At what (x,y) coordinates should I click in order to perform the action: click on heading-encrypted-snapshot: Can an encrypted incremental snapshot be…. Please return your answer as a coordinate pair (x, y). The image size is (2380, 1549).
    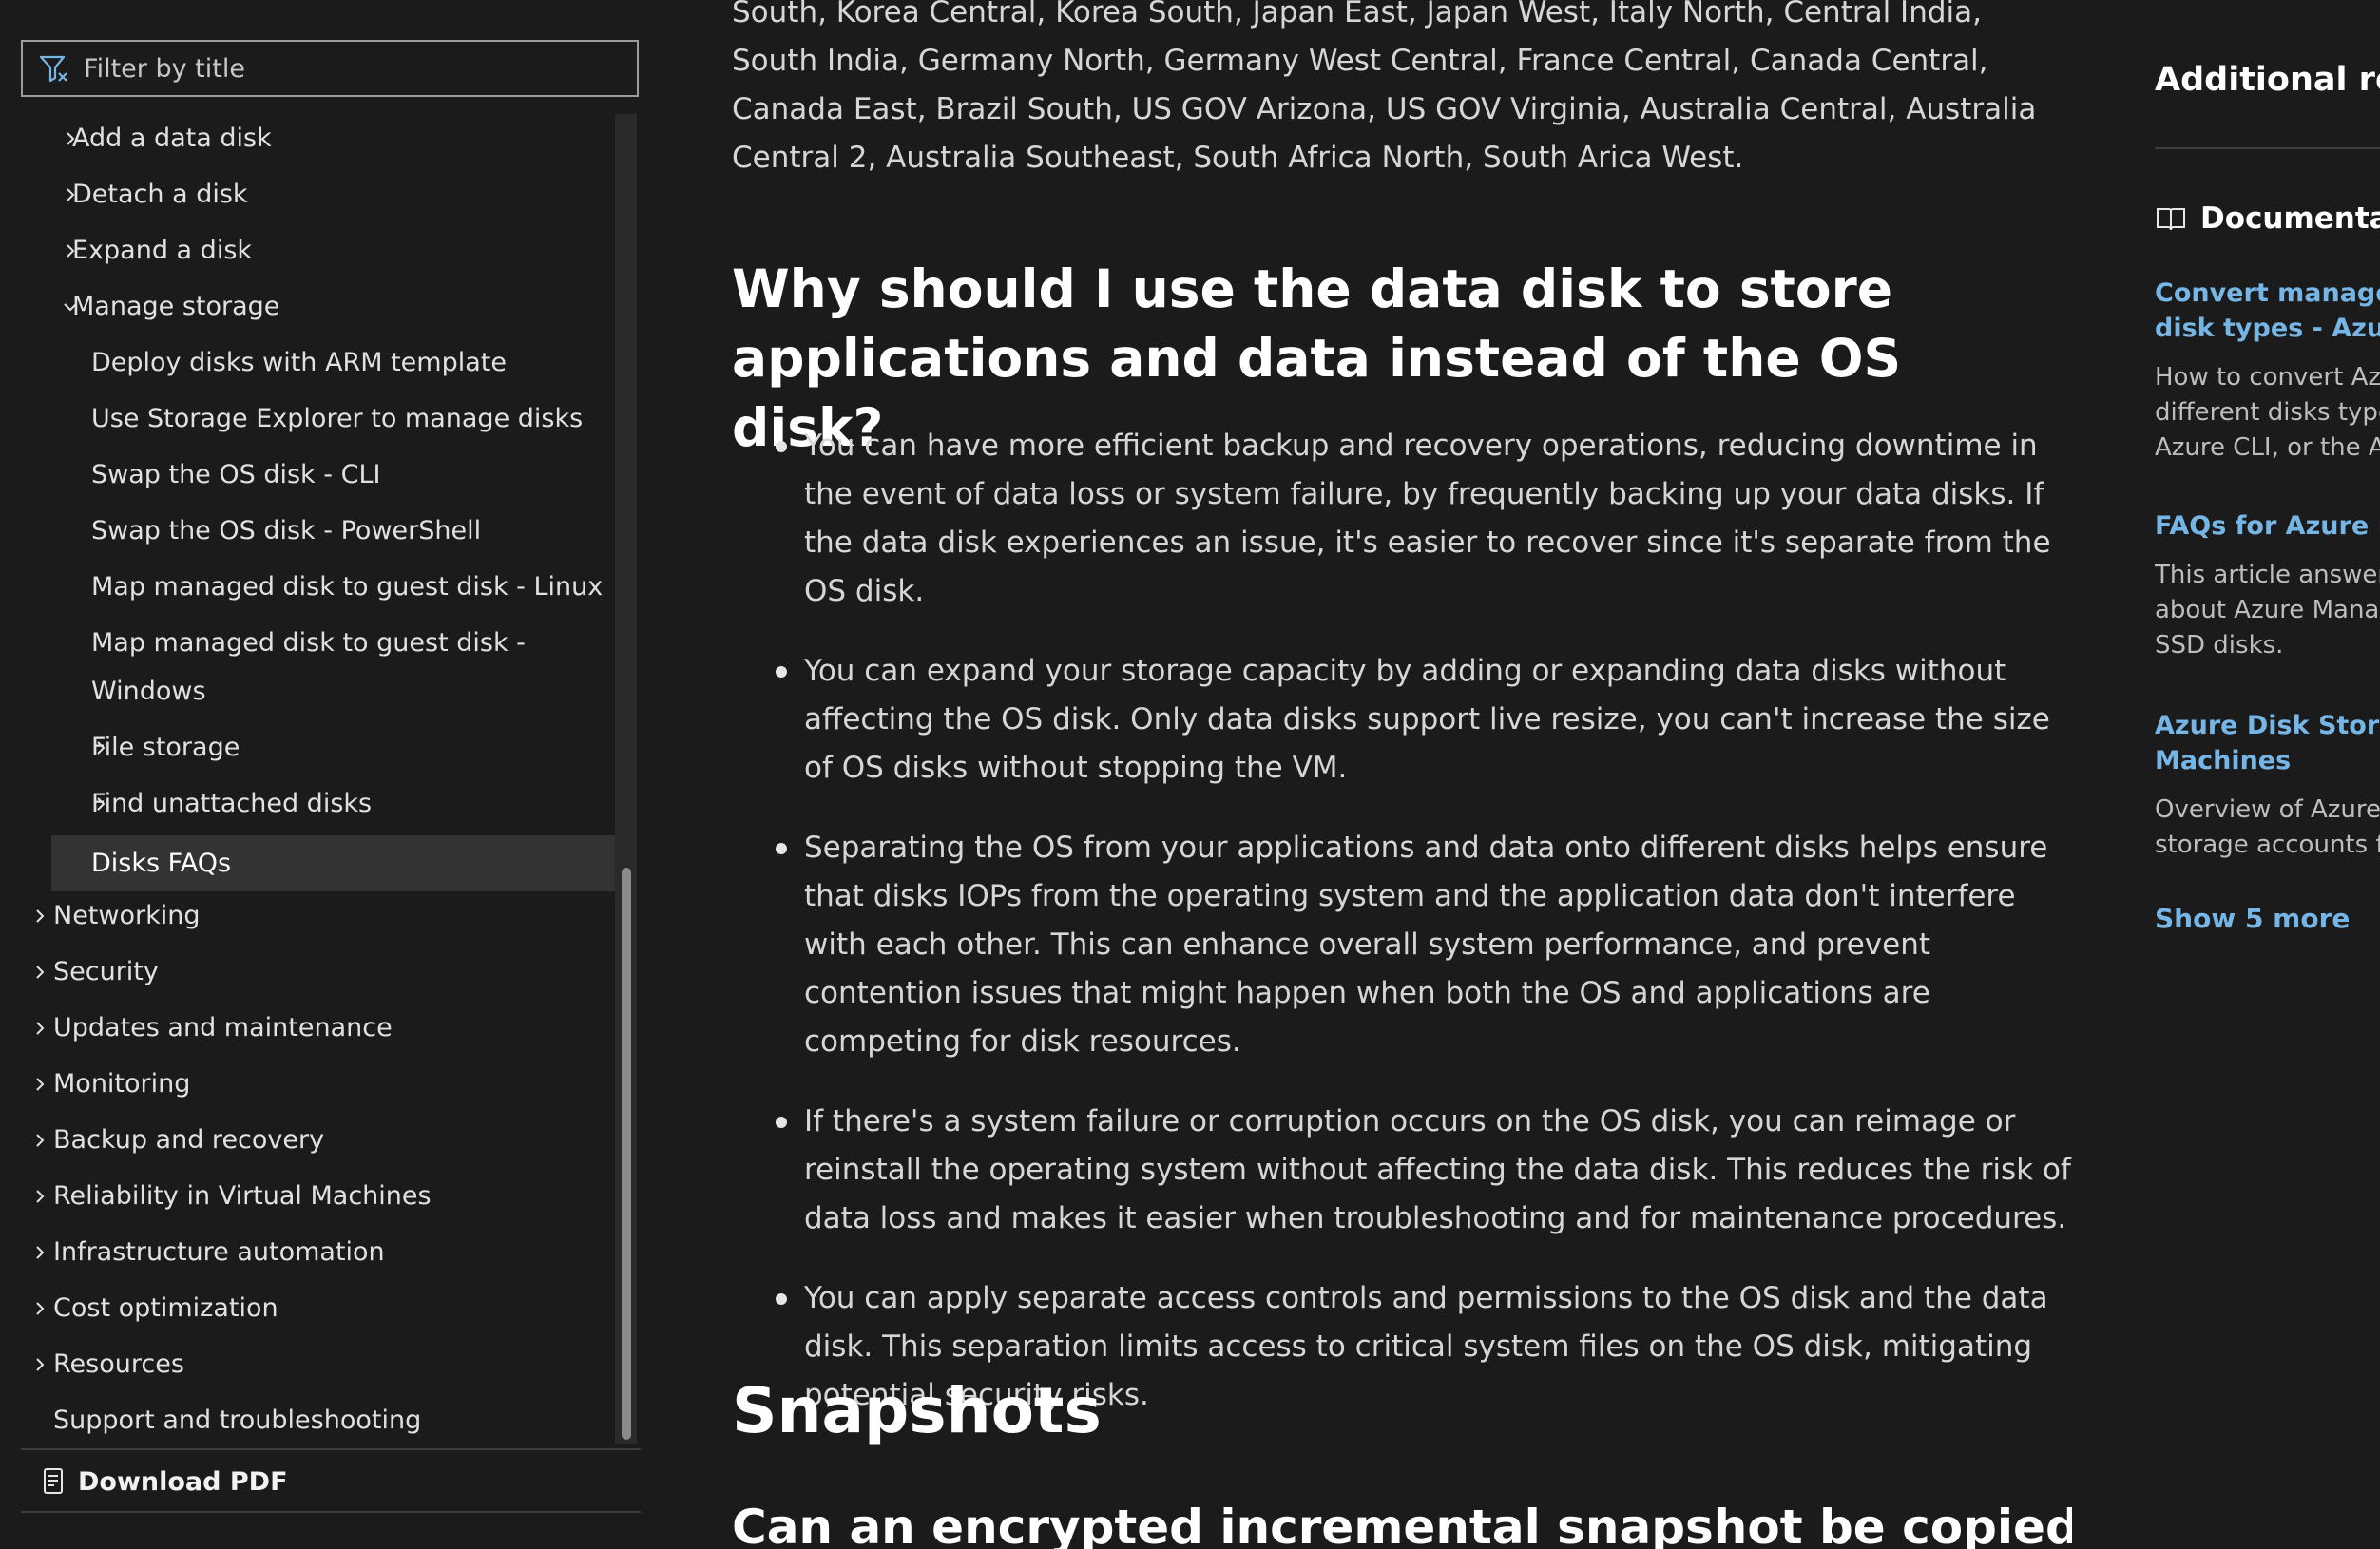
    Looking at the image, I should click on (1402, 1524).